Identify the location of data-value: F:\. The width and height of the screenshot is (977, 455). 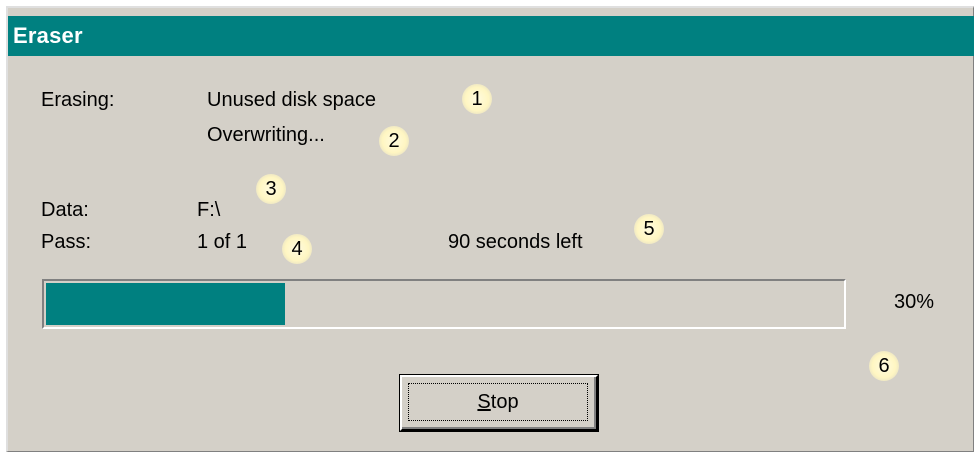
(209, 210).